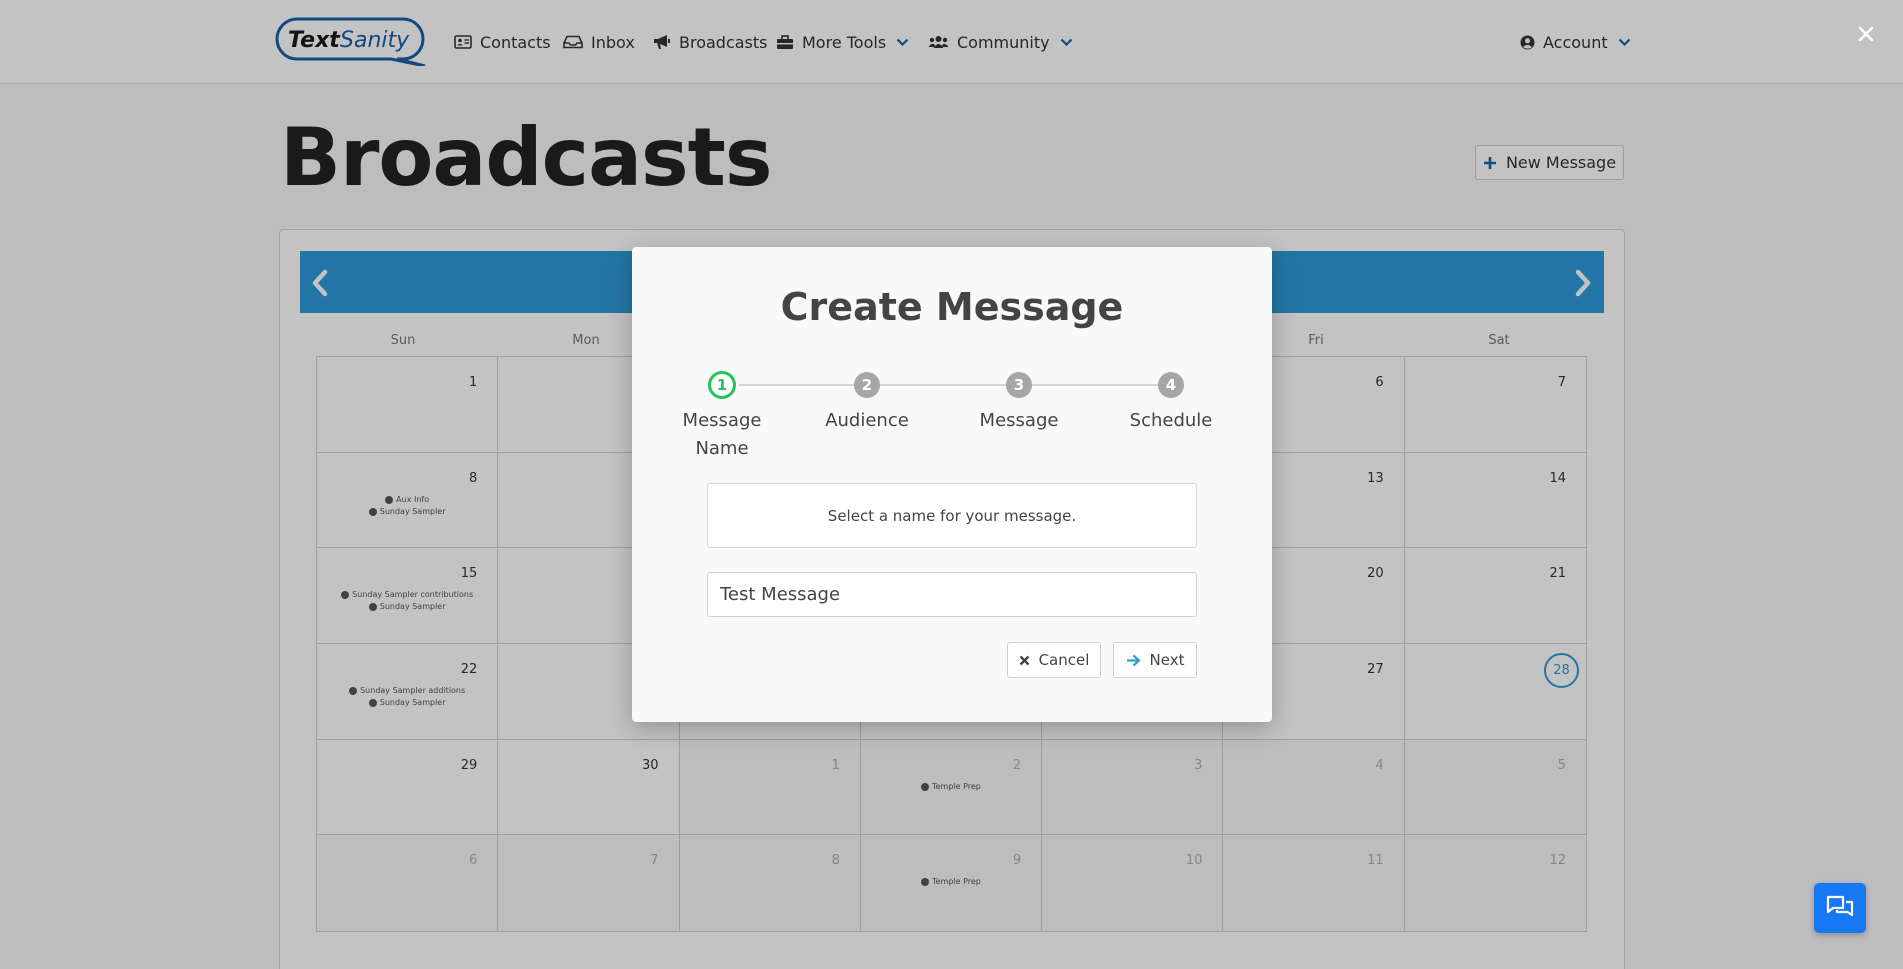  I want to click on name-hint-text: Select a name for your message., so click(952, 515).